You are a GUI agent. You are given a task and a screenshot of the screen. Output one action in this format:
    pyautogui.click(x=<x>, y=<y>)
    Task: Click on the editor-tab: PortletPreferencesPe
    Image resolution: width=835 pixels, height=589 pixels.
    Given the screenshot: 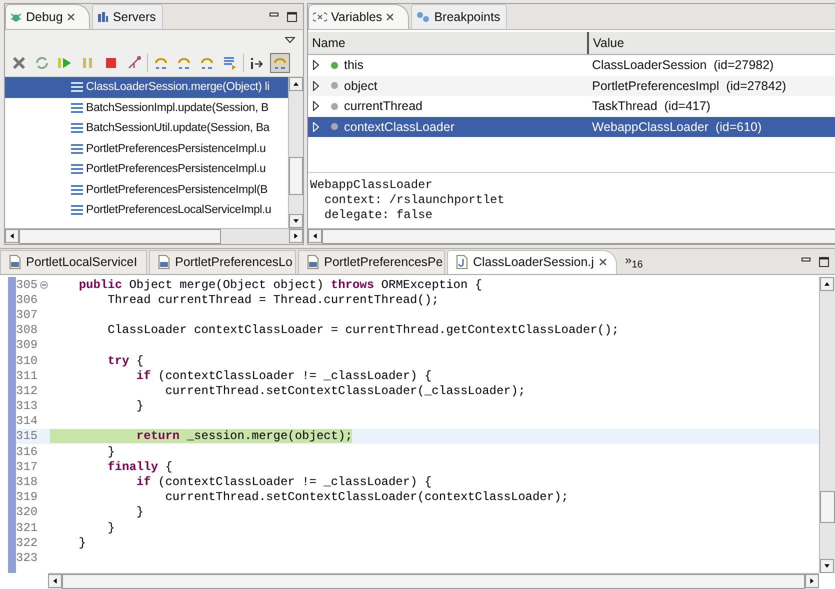 What is the action you would take?
    pyautogui.click(x=371, y=262)
    